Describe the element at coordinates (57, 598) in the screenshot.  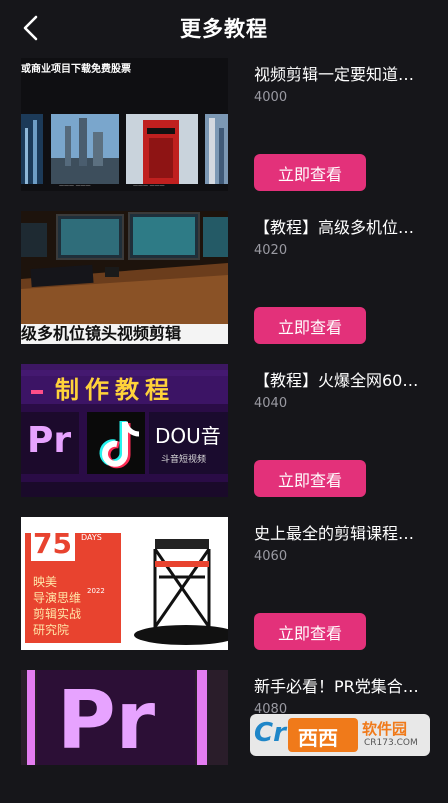
I see `thumbnail-line-2: 导演思维` at that location.